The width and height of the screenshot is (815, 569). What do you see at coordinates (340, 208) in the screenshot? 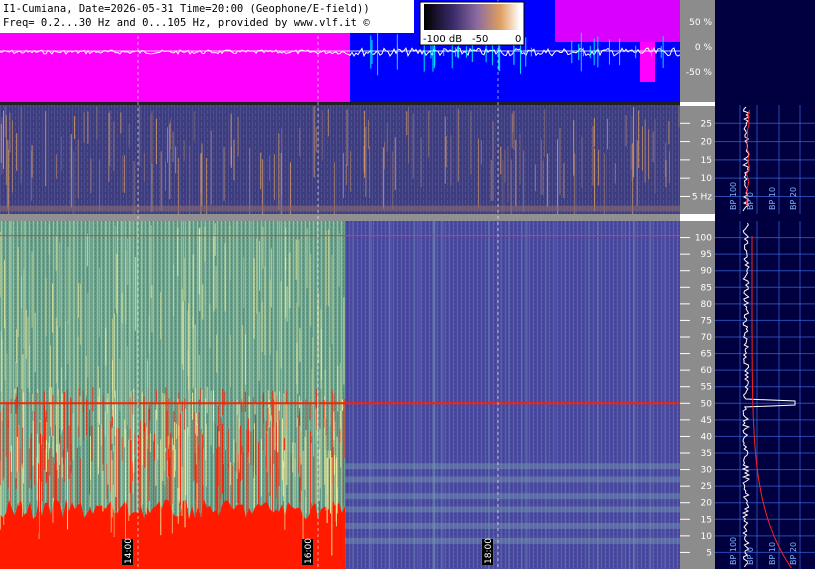
I see `spectrogram-low-band` at bounding box center [340, 208].